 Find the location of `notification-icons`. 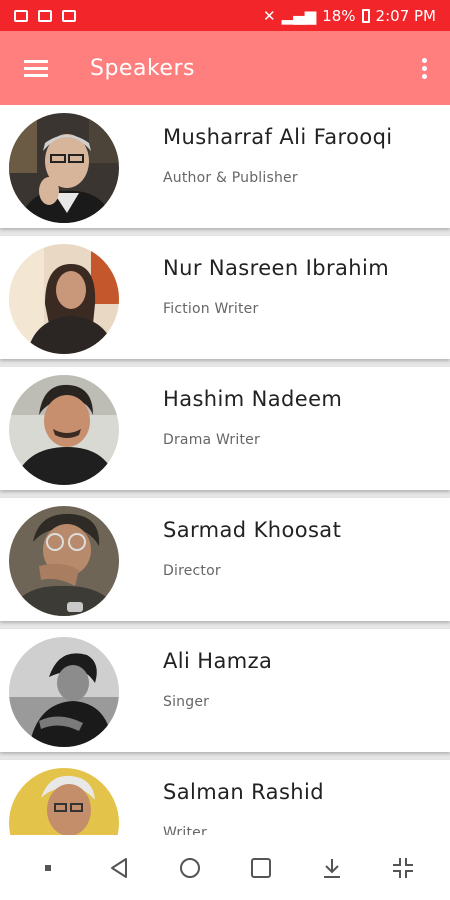

notification-icons is located at coordinates (45, 15).